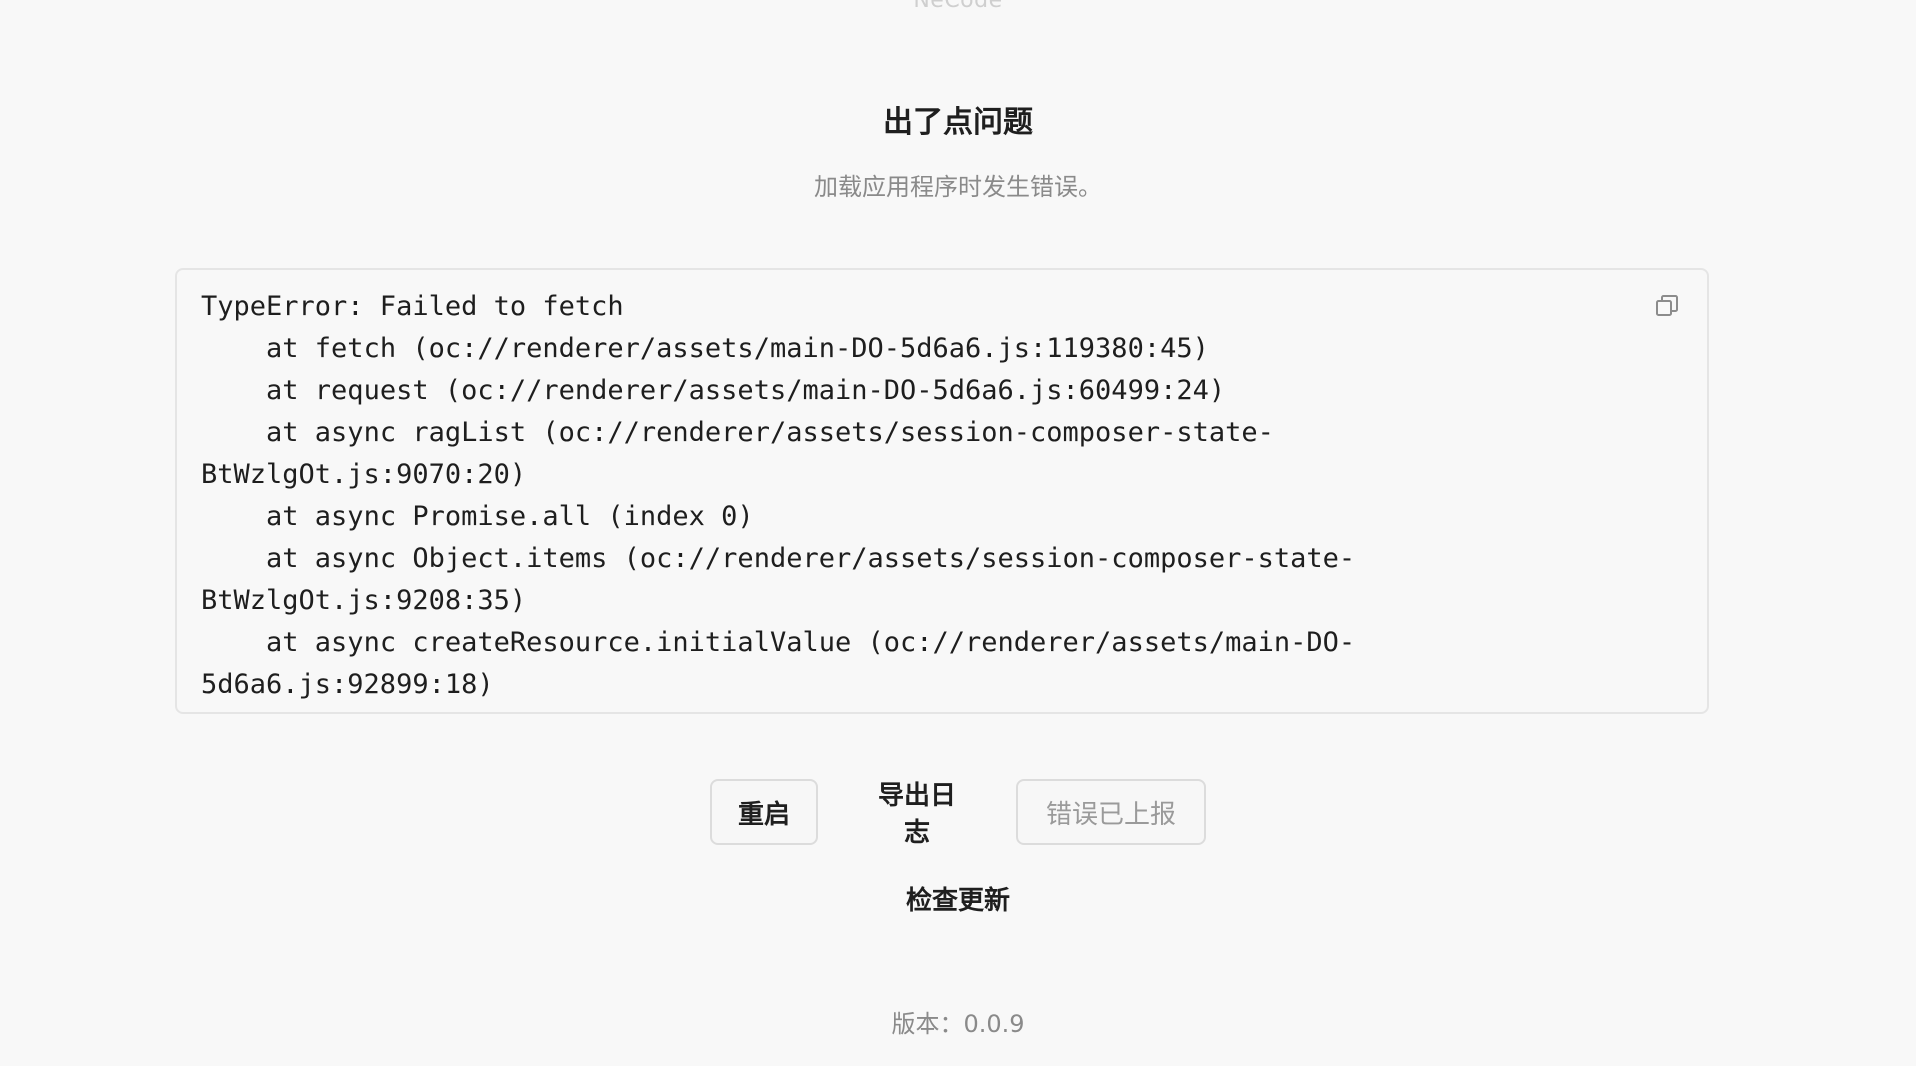 Image resolution: width=1916 pixels, height=1066 pixels. What do you see at coordinates (958, 187) in the screenshot?
I see `page-subtitle: 加载应用程序时发生错误。` at bounding box center [958, 187].